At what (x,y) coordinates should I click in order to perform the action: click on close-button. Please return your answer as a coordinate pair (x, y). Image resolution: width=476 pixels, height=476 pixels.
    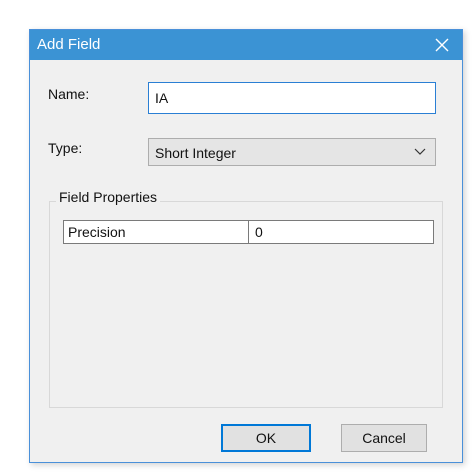
    Looking at the image, I should click on (442, 45).